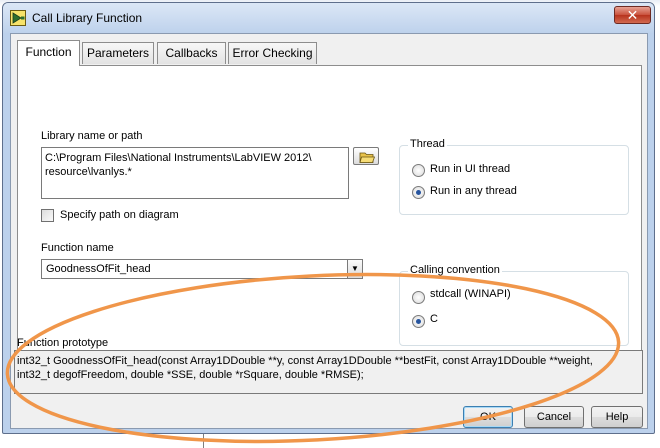  Describe the element at coordinates (427, 144) in the screenshot. I see `thread-group-title: Thread` at that location.